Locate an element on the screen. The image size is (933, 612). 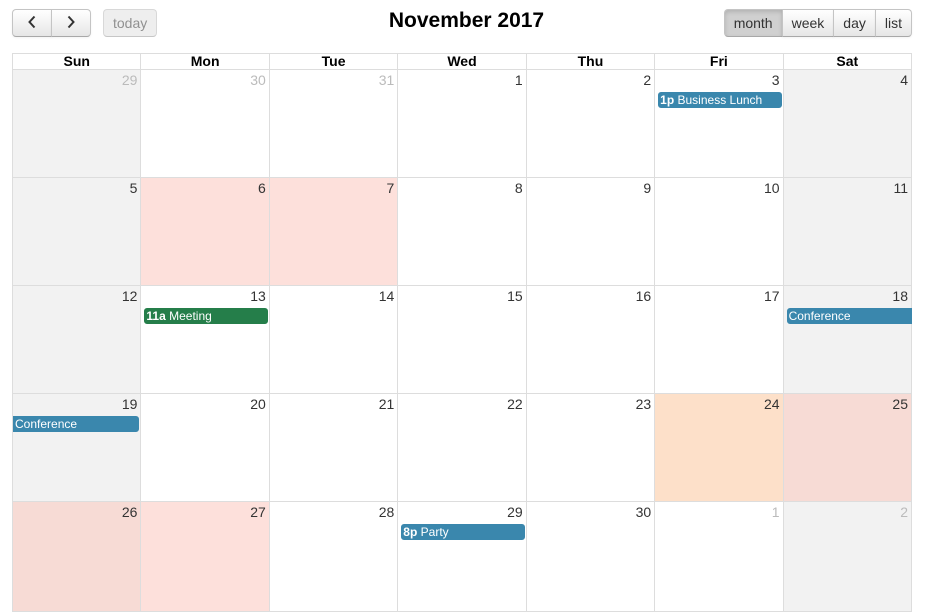
day-cell: 19 is located at coordinates (77, 448).